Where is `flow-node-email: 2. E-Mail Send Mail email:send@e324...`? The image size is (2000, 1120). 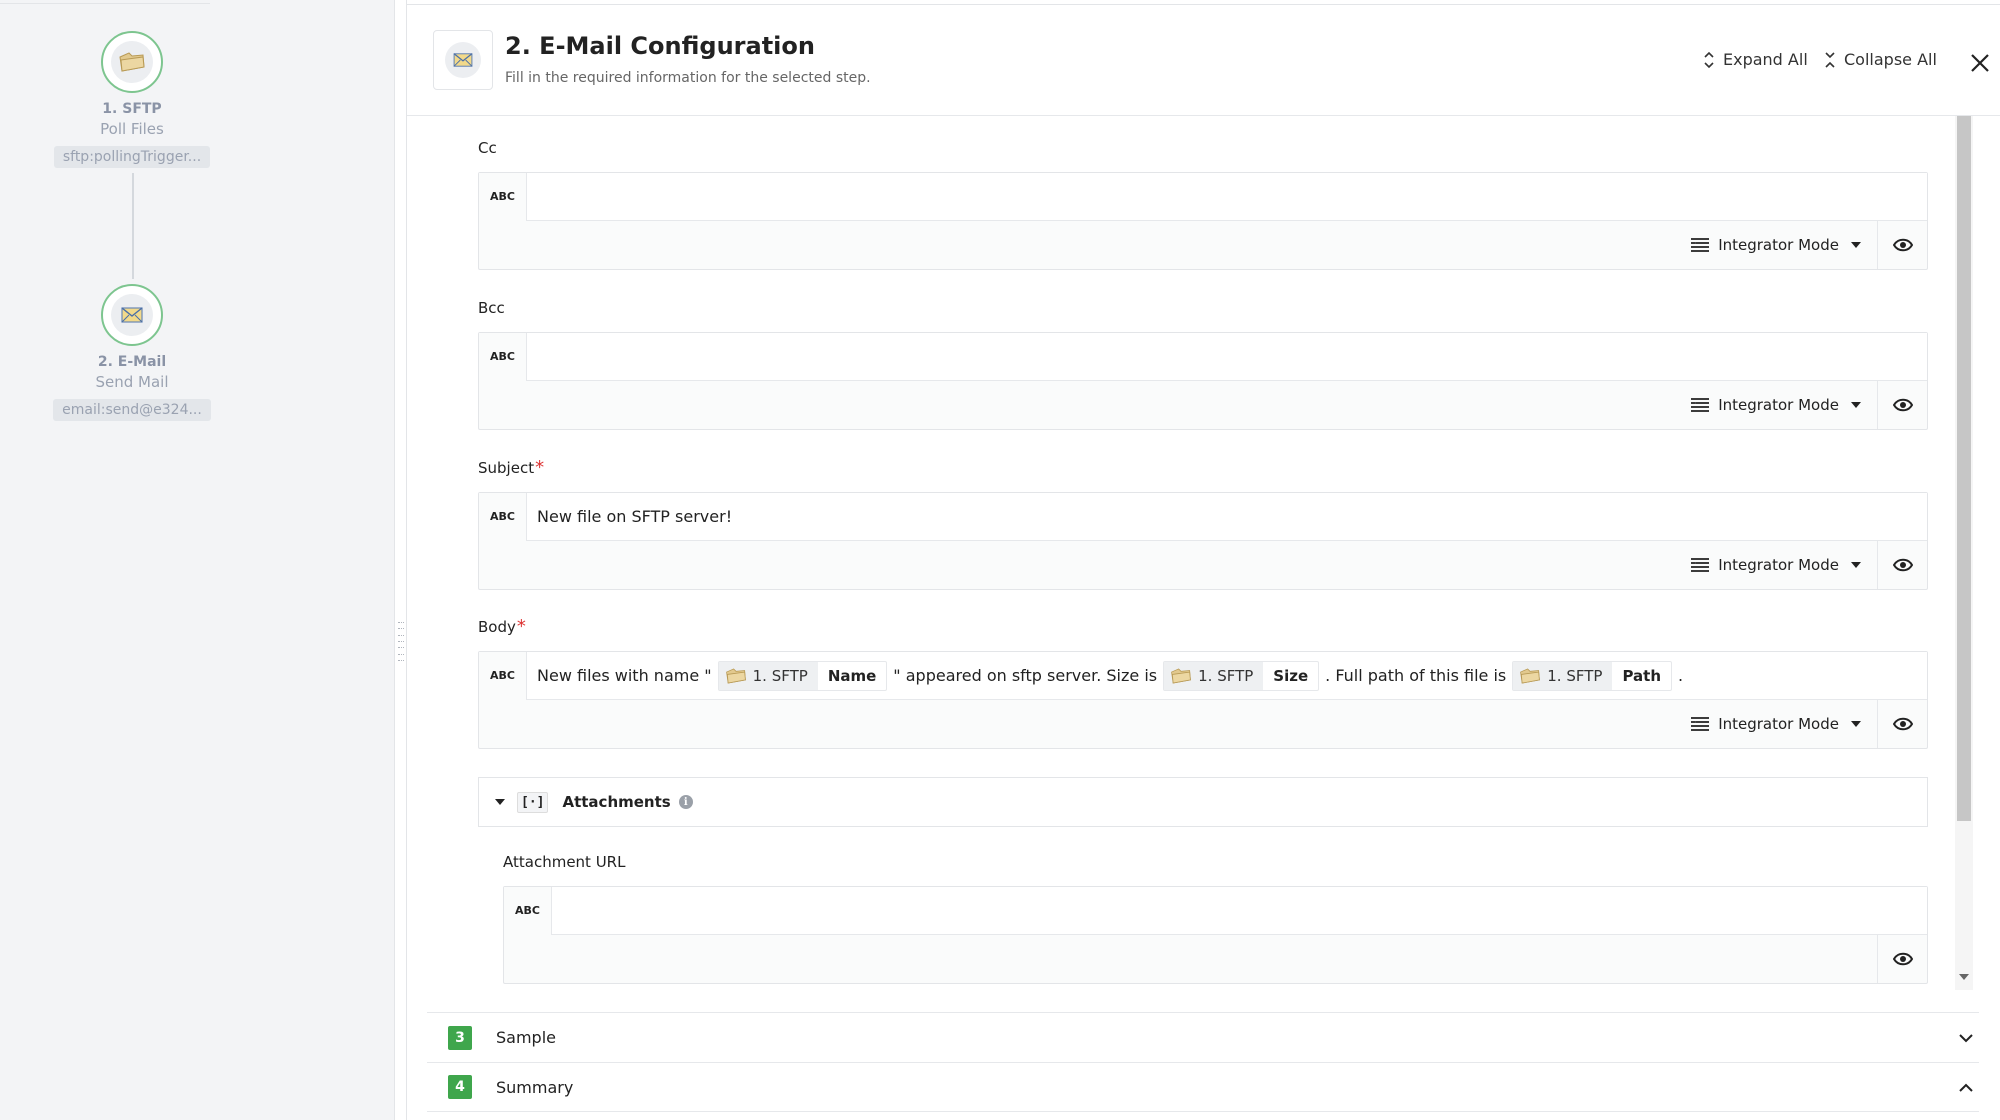 flow-node-email: 2. E-Mail Send Mail email:send@e324... is located at coordinates (132, 352).